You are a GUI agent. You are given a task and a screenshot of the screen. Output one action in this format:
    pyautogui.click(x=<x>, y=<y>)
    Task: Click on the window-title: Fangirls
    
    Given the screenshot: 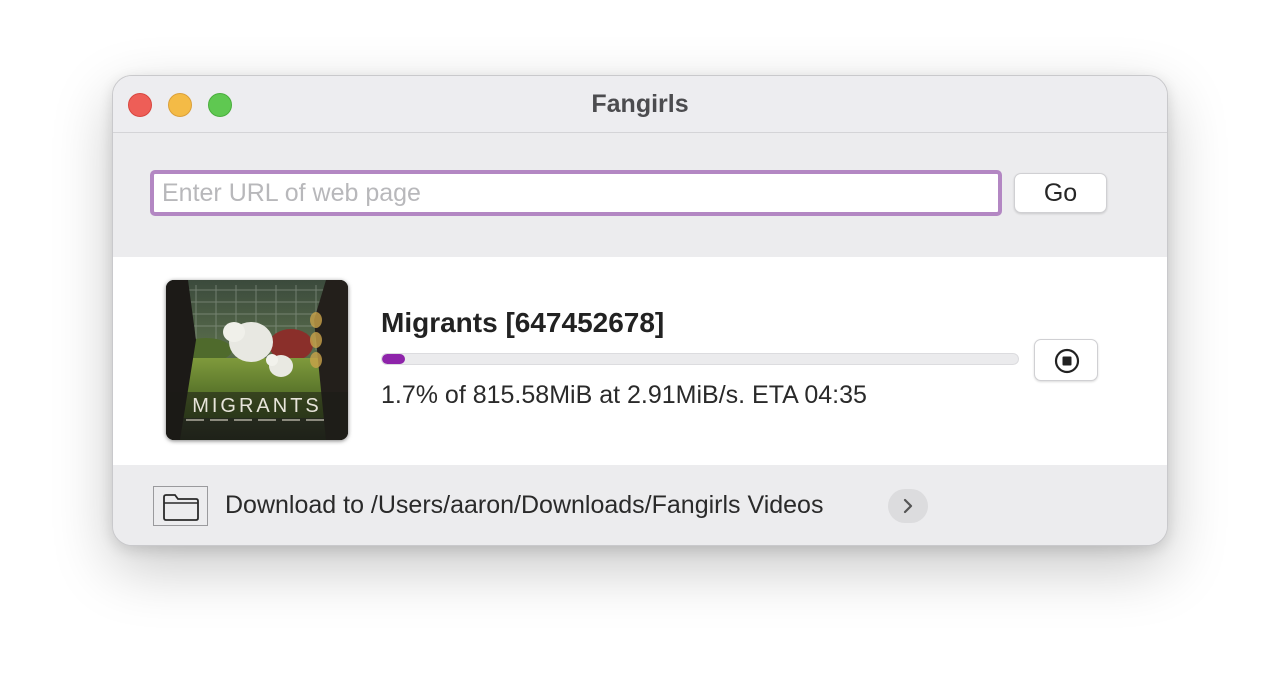 What is the action you would take?
    pyautogui.click(x=640, y=104)
    